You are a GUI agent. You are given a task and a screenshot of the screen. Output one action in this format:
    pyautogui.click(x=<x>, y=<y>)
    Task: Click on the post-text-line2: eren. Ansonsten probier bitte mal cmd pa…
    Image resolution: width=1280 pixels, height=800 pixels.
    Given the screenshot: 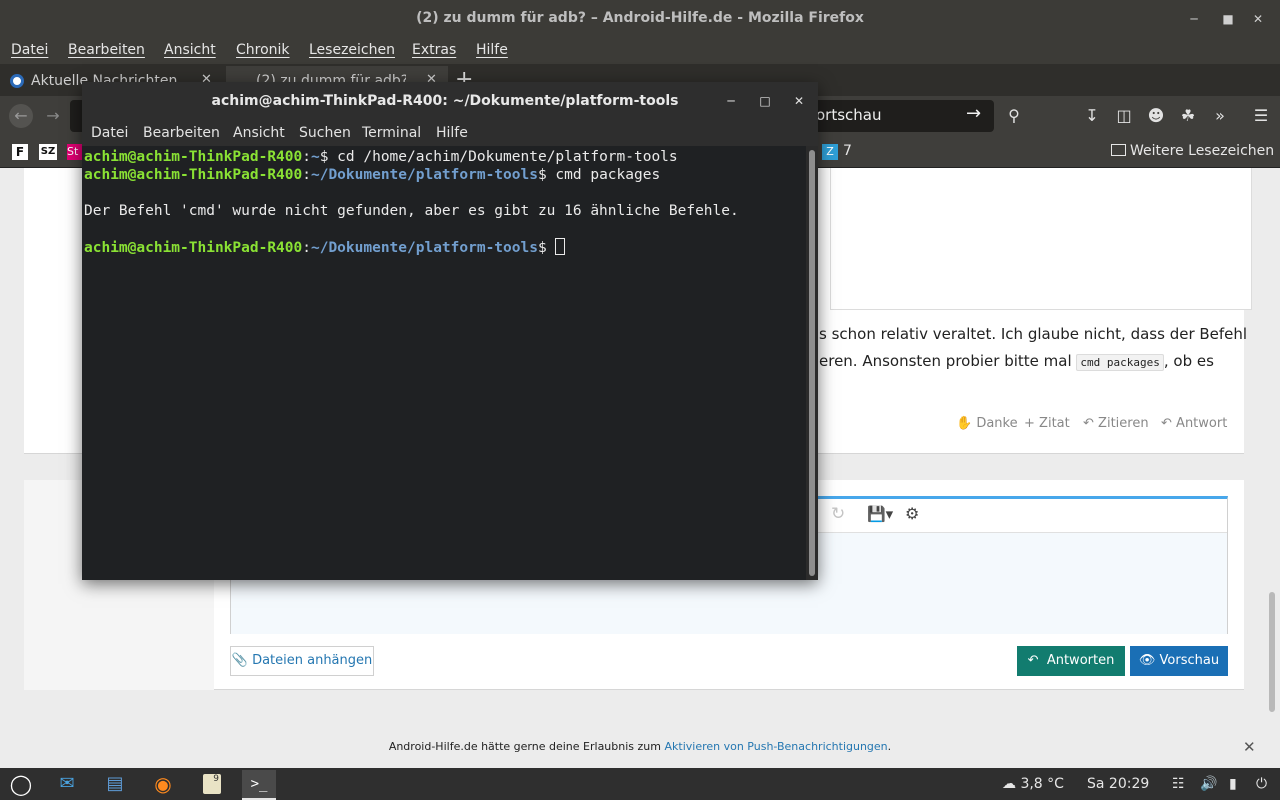 What is the action you would take?
    pyautogui.click(x=1016, y=361)
    